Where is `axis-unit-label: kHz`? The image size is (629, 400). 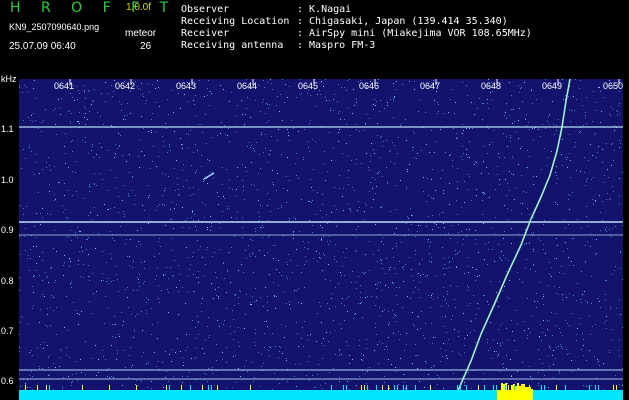 axis-unit-label: kHz is located at coordinates (9, 79).